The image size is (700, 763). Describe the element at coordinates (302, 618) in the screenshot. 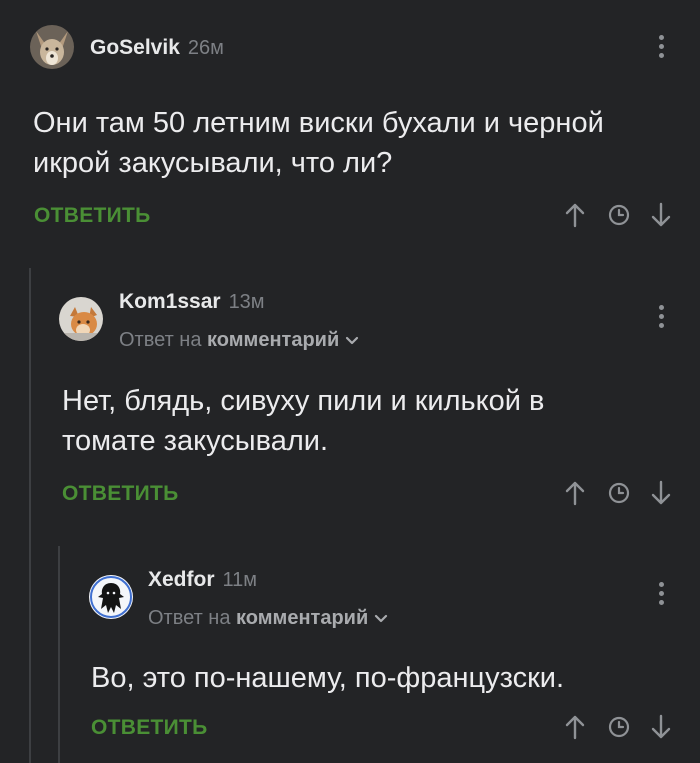

I see `reply-target: комментарий` at that location.